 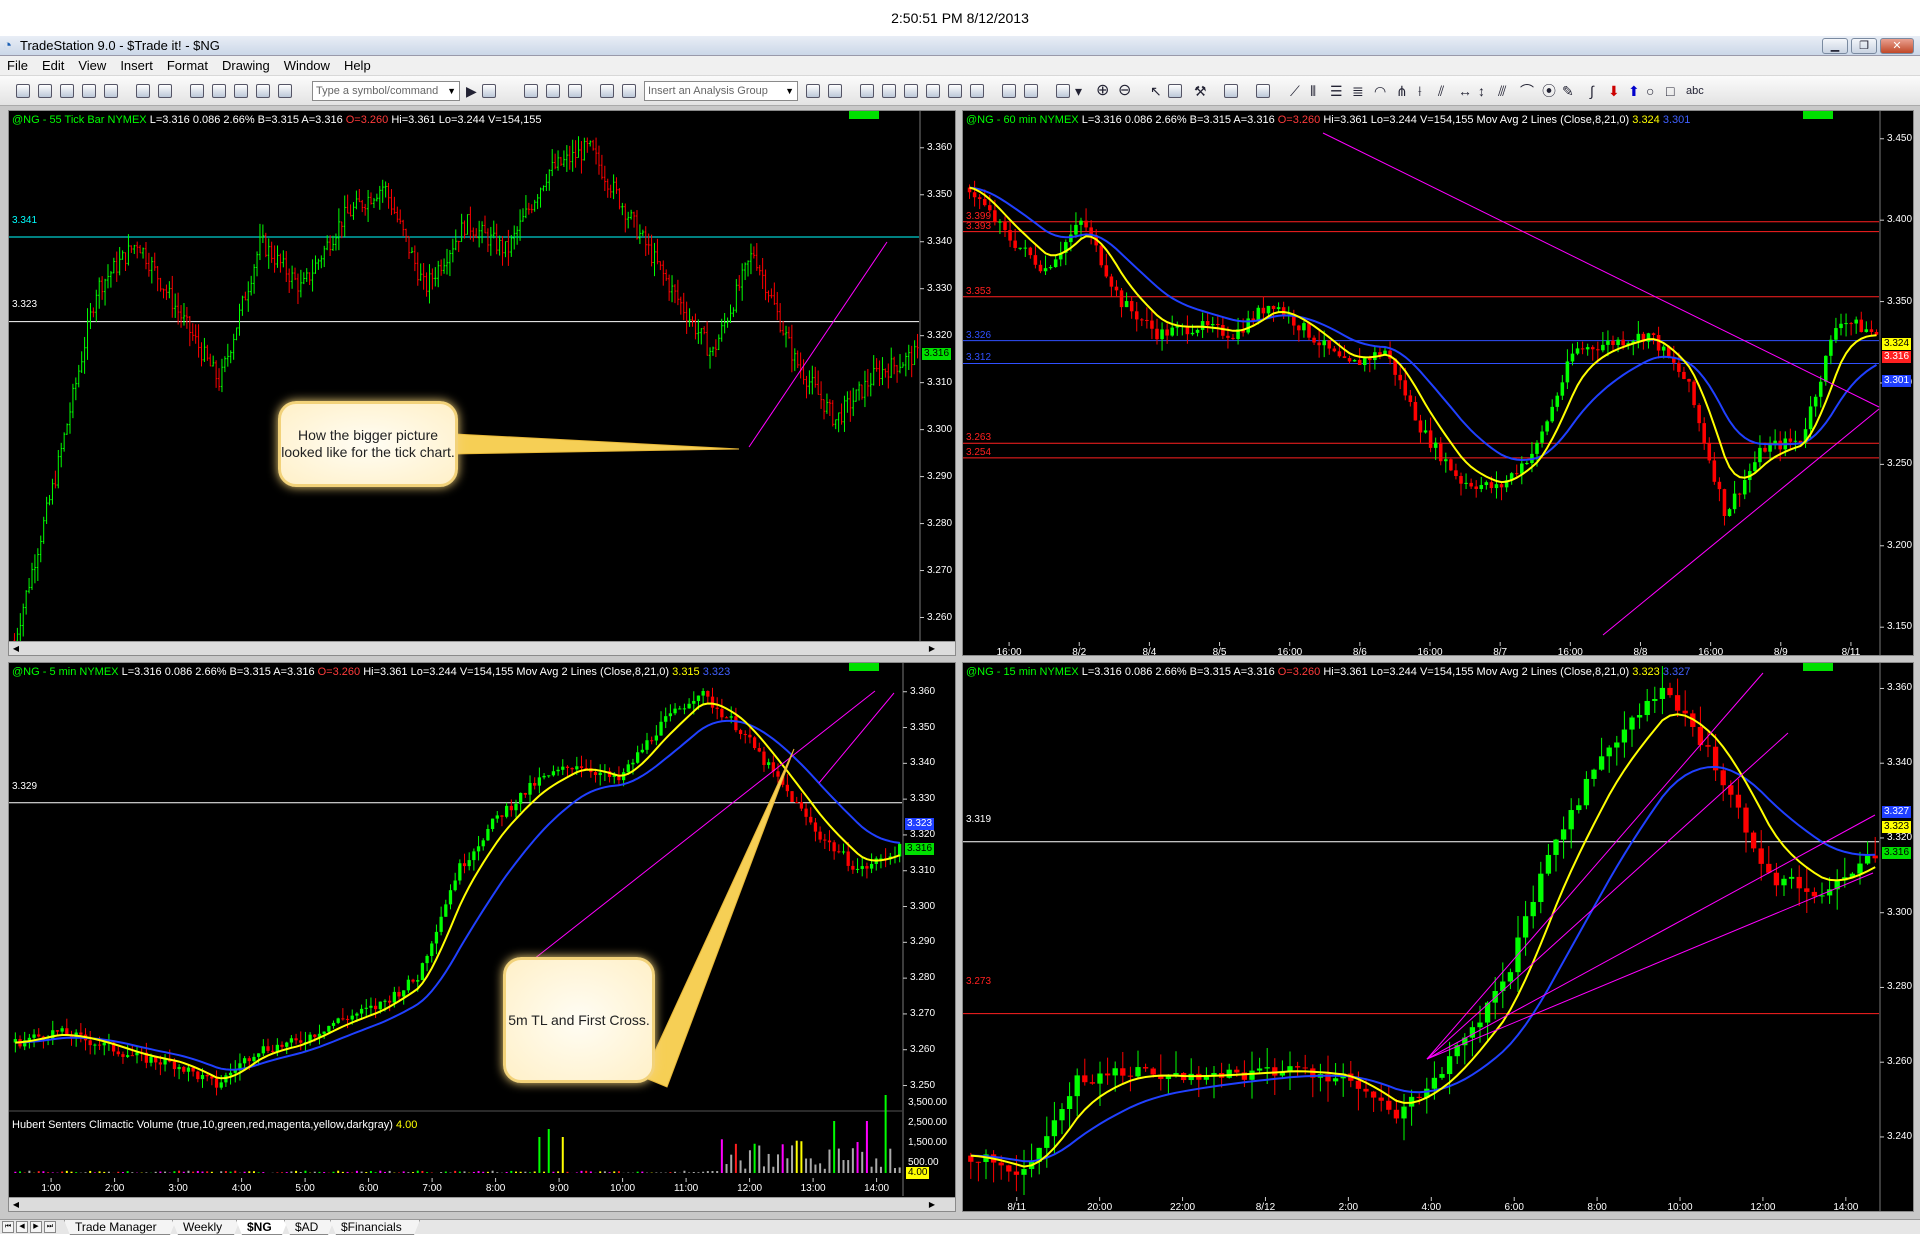 I want to click on fib-time-icon: ⦿, so click(x=1549, y=91).